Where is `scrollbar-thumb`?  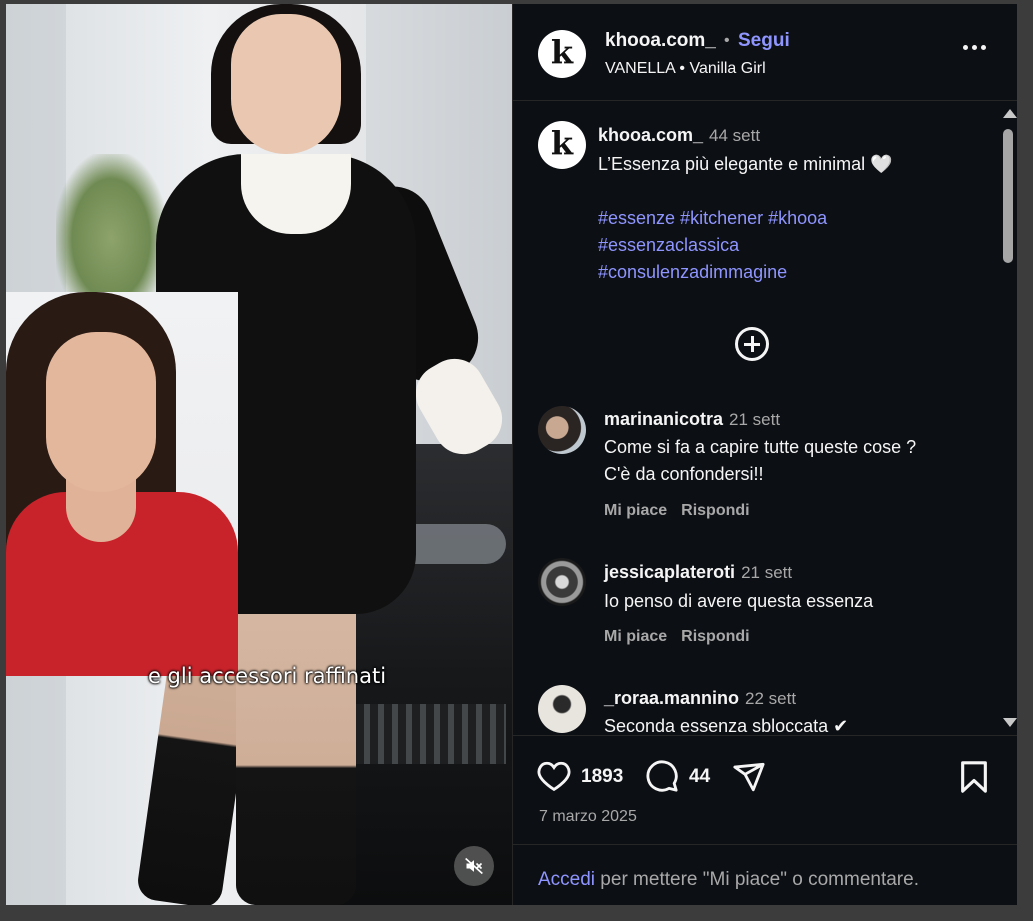
scrollbar-thumb is located at coordinates (1008, 196).